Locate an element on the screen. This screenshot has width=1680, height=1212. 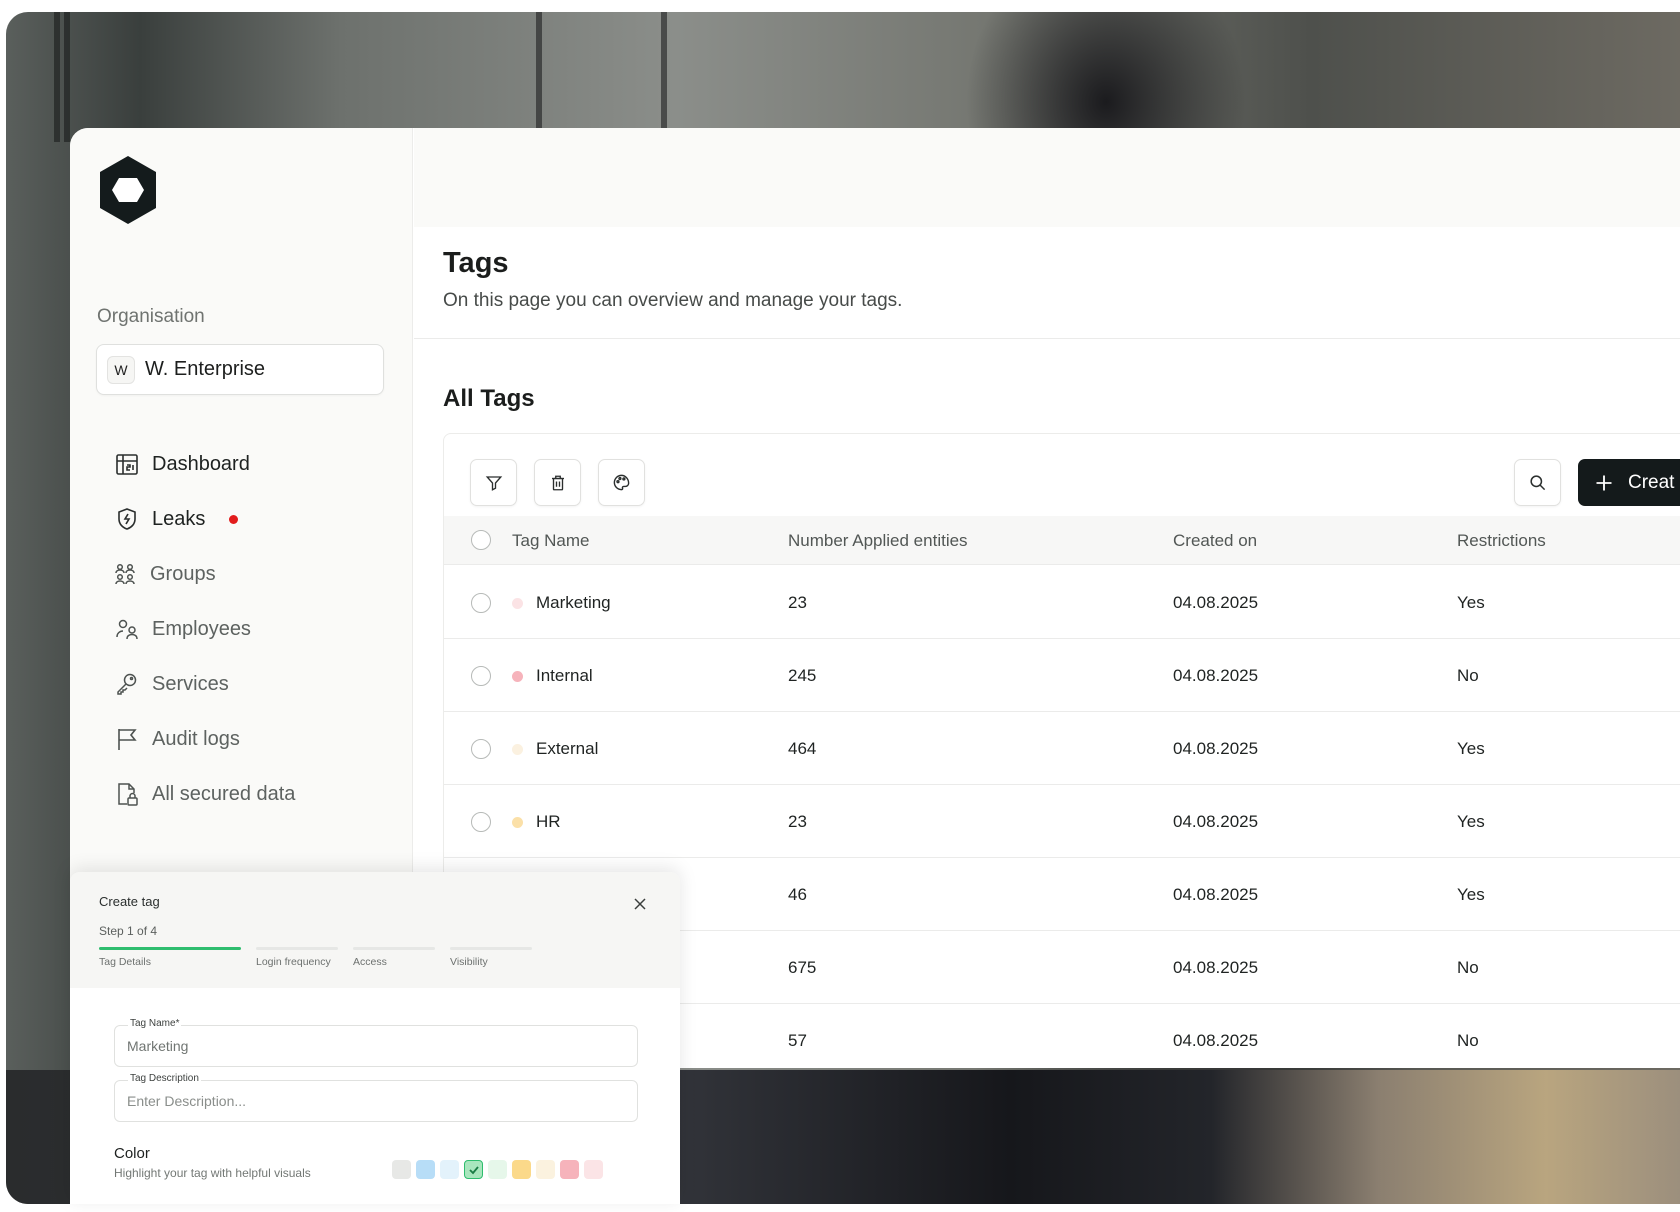
tag-description-input is located at coordinates (372, 1101).